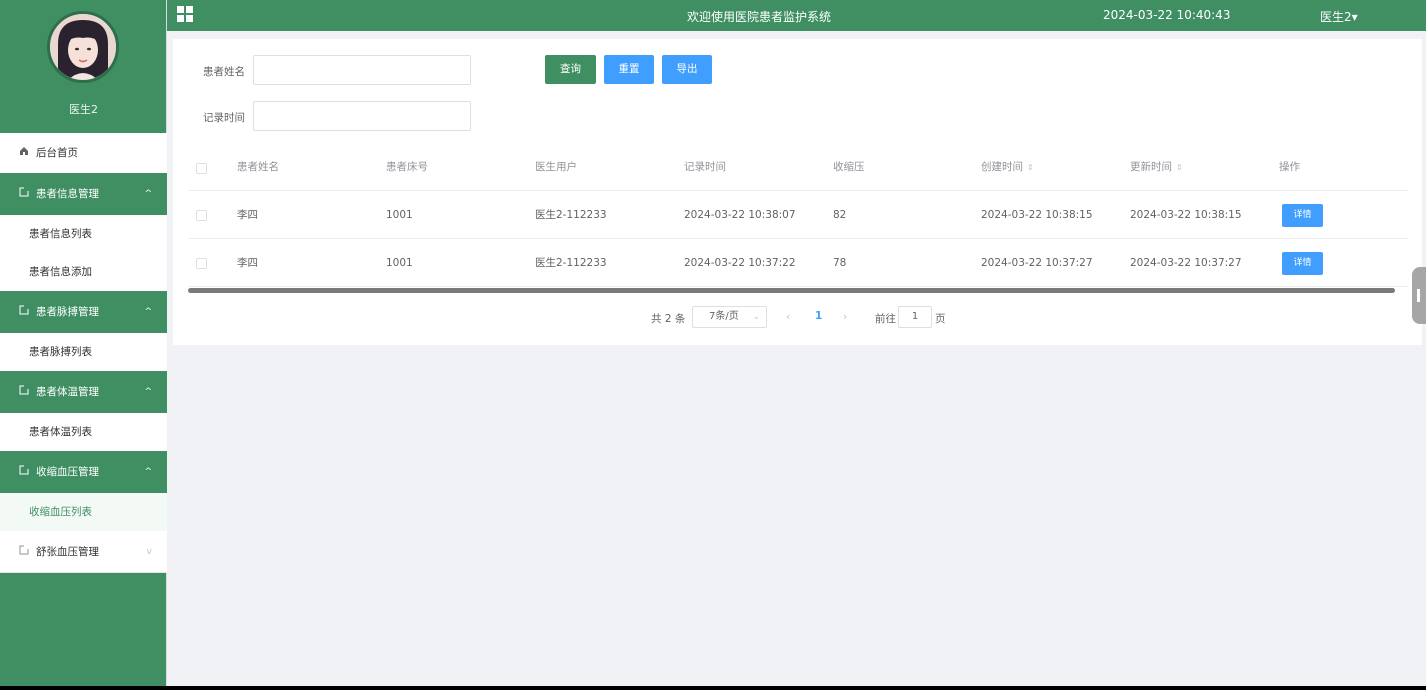 Image resolution: width=1426 pixels, height=690 pixels. I want to click on column-header: 记录时间, so click(705, 167).